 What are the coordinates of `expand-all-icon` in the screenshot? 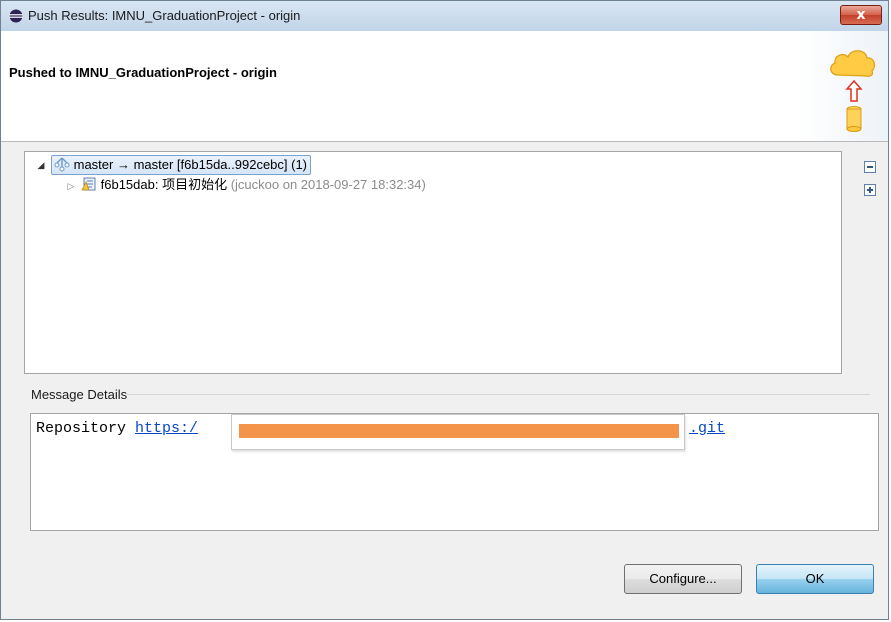 It's located at (870, 190).